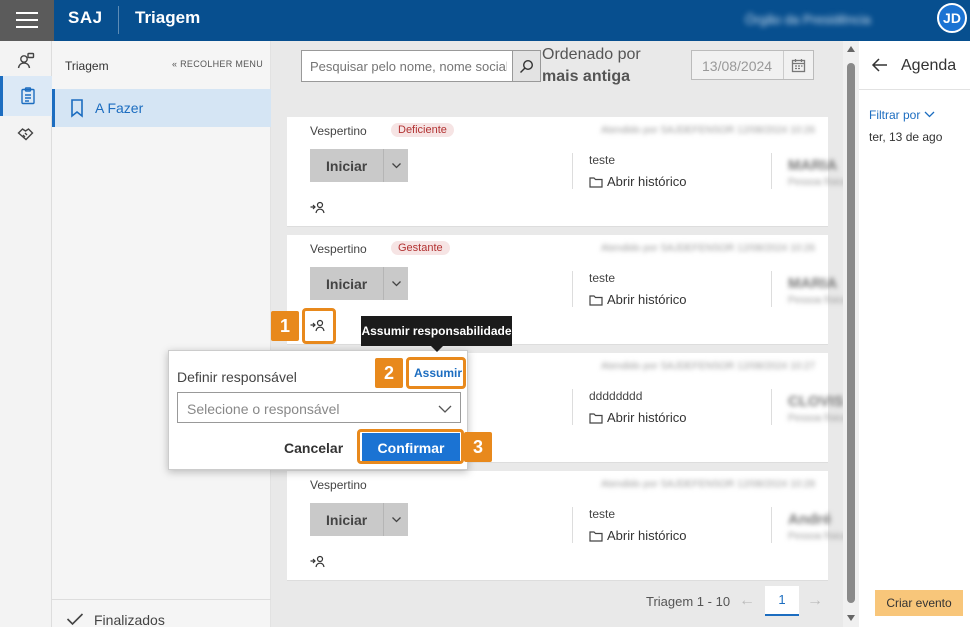 The width and height of the screenshot is (970, 627). I want to click on step-3-badge: 3, so click(478, 447).